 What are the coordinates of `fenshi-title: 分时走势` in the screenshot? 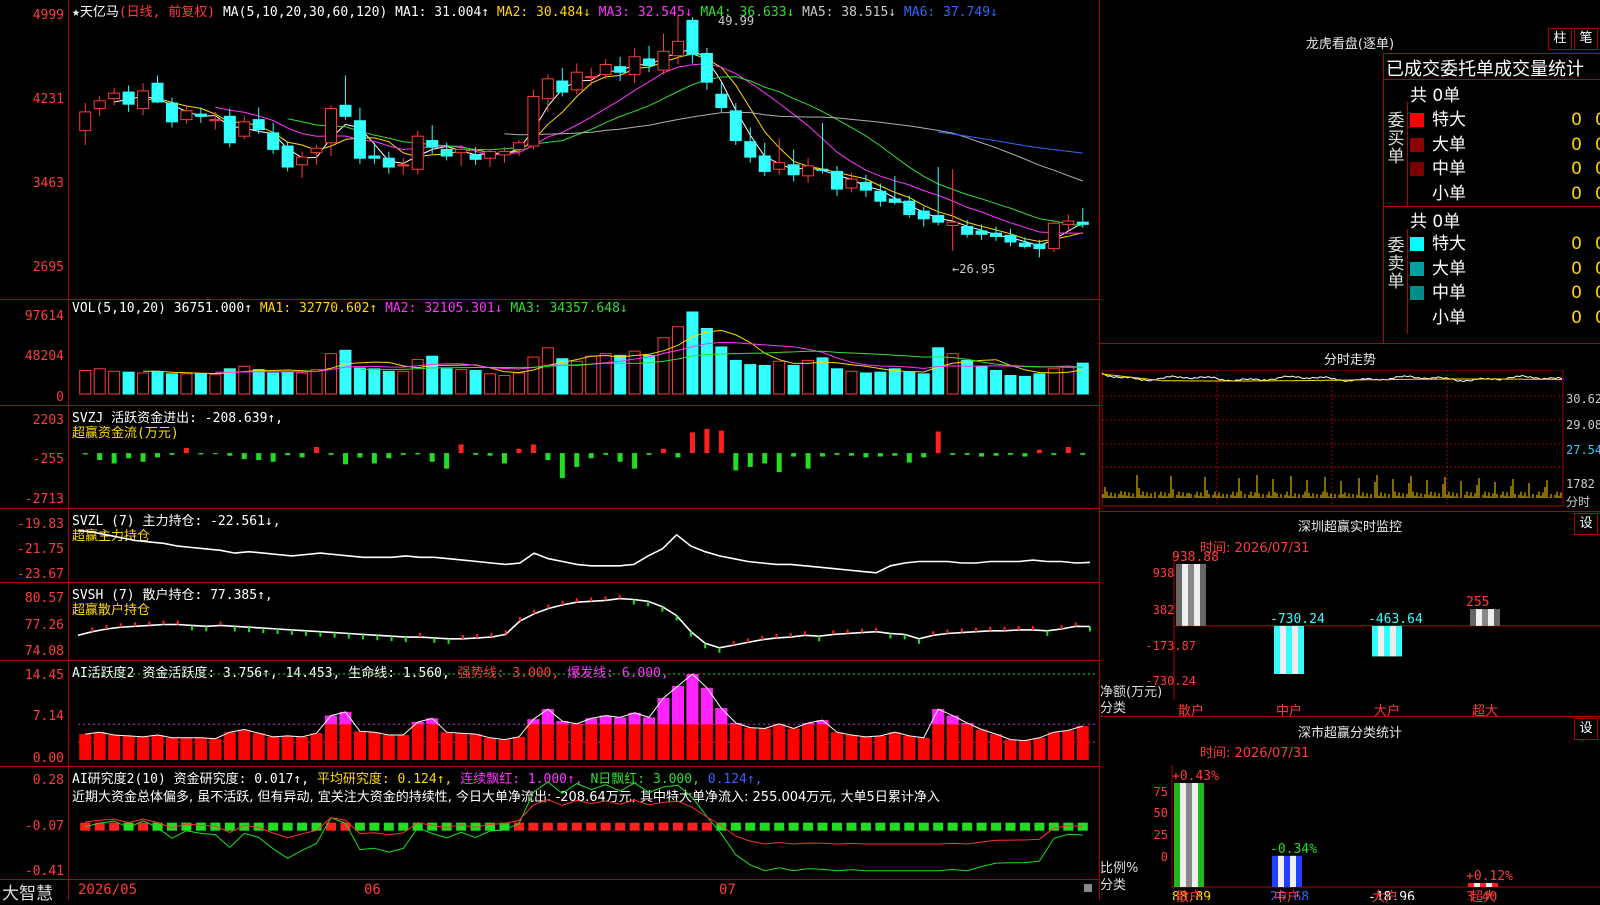 It's located at (1350, 358).